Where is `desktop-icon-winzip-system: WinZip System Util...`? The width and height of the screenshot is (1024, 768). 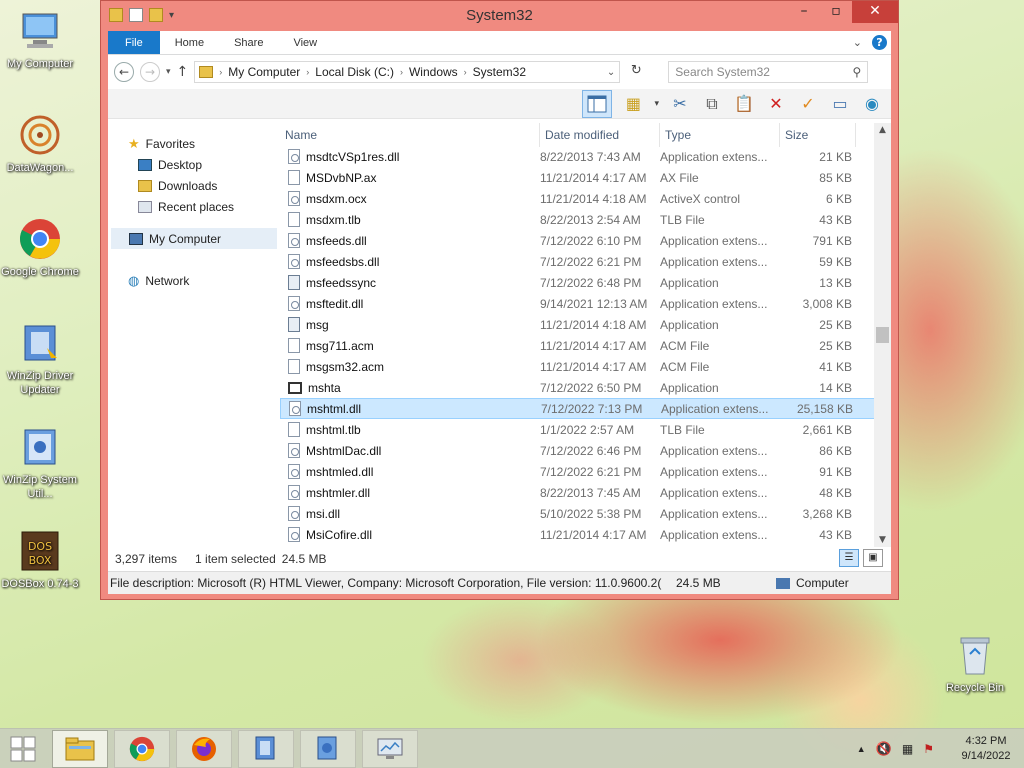 desktop-icon-winzip-system: WinZip System Util... is located at coordinates (40, 462).